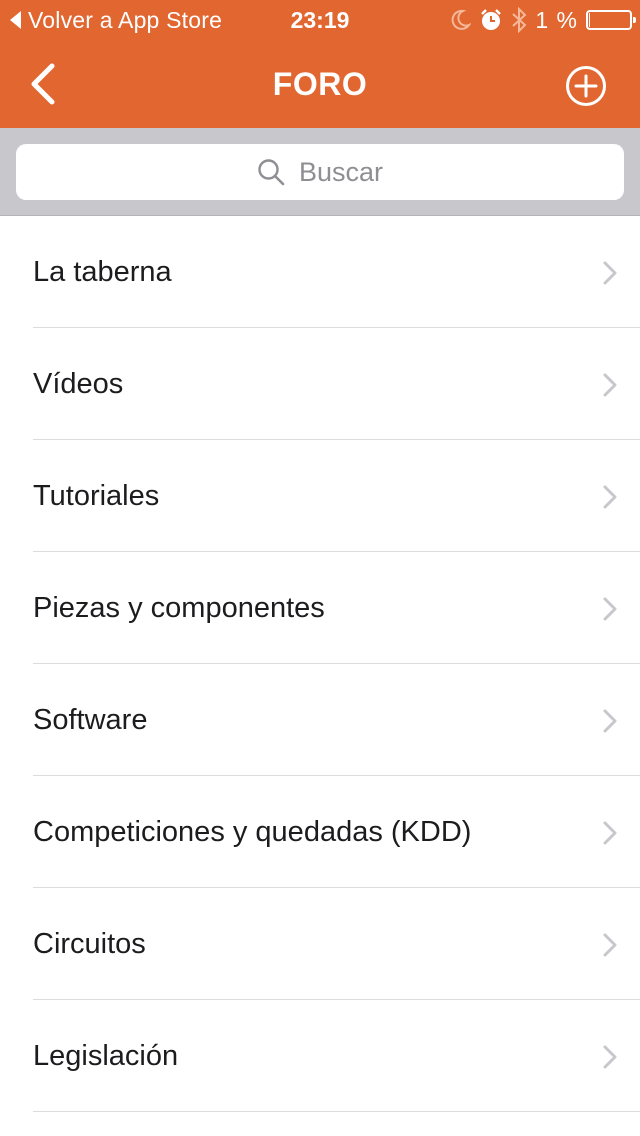  I want to click on search-icon, so click(271, 172).